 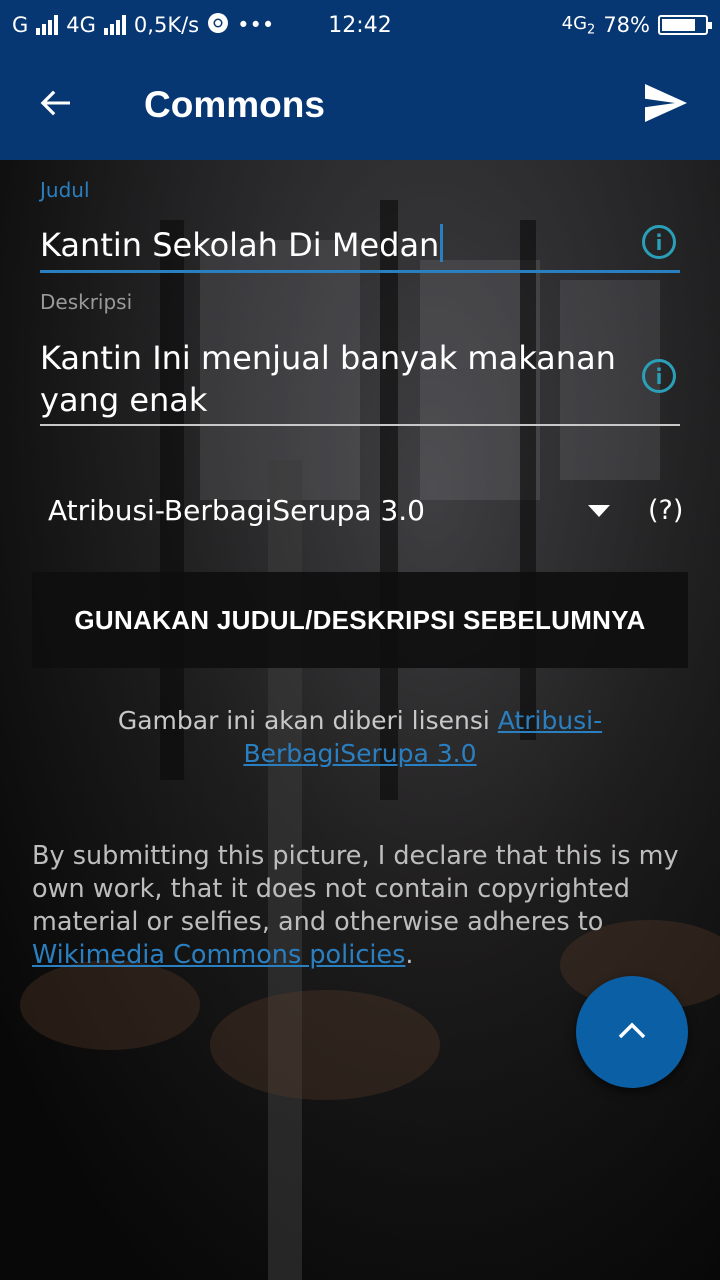 I want to click on title-input: Kantin Sekolah Di Medan, so click(x=340, y=245).